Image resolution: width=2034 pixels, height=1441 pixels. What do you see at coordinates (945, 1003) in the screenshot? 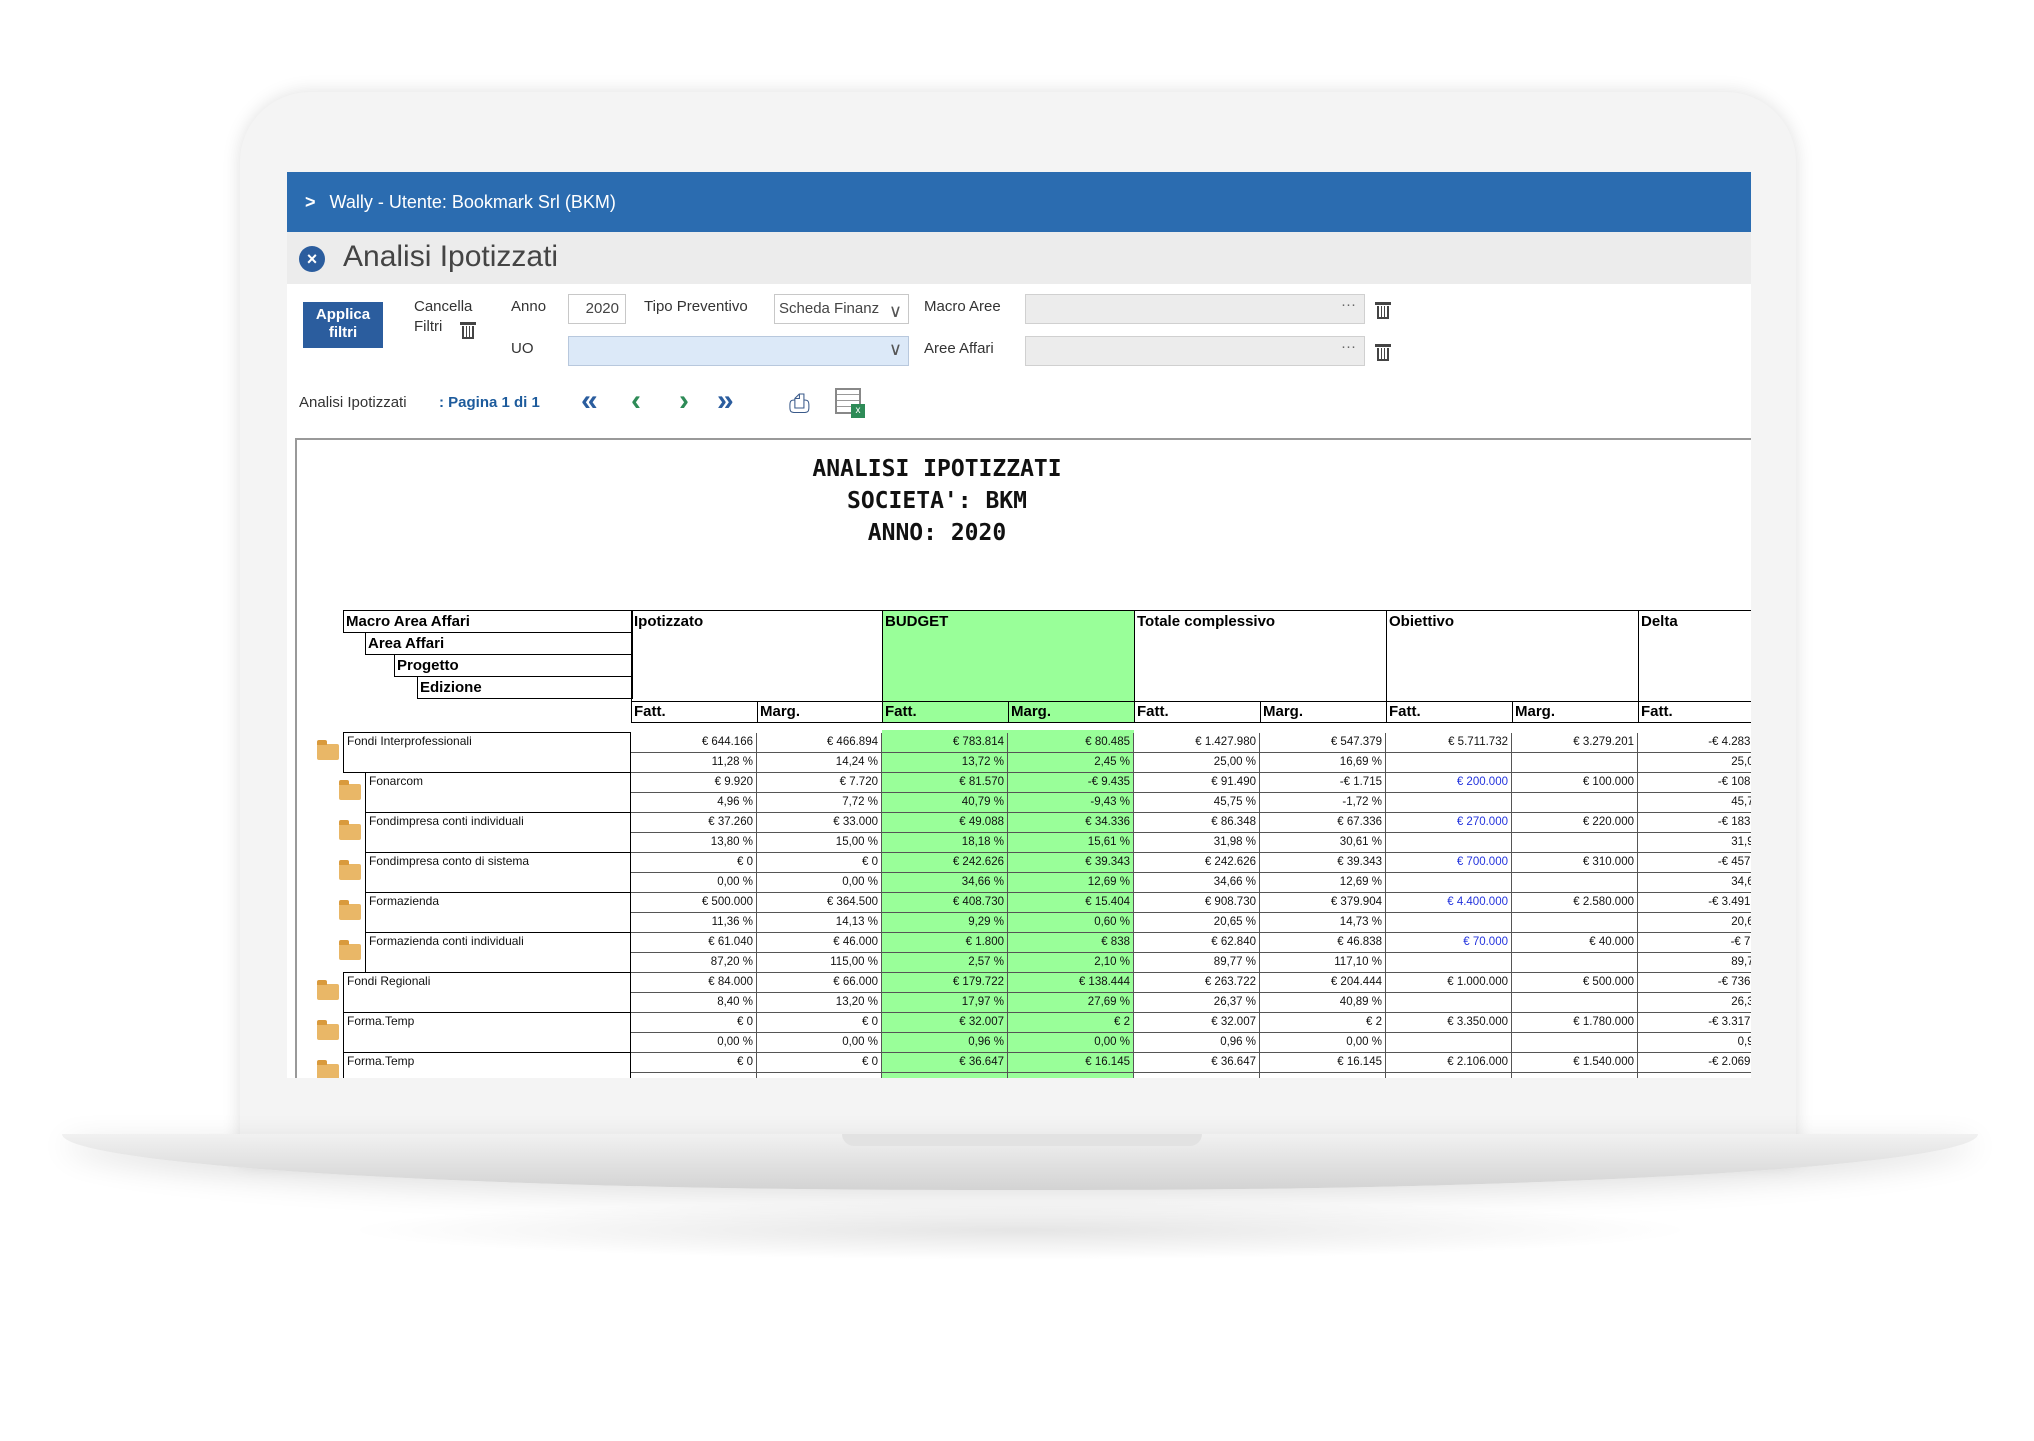
I see `table-cell: 17,97 %` at bounding box center [945, 1003].